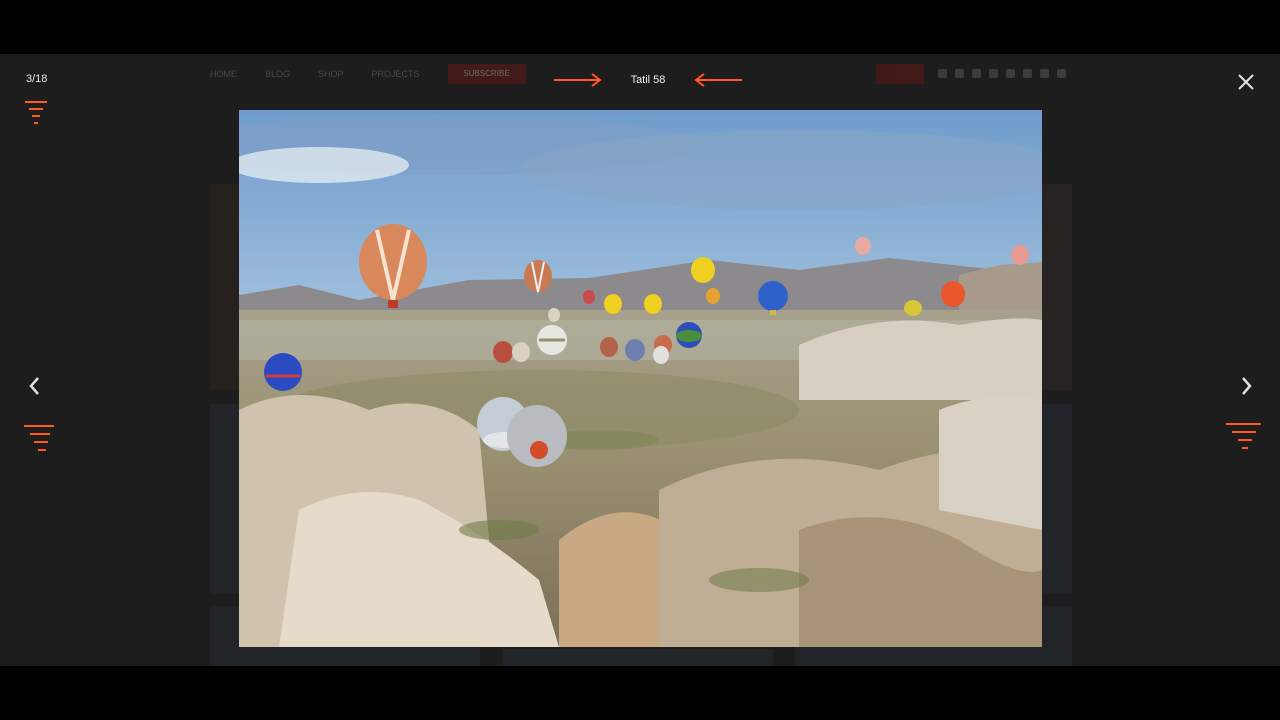 The width and height of the screenshot is (1280, 720). I want to click on close-icon, so click(1246, 82).